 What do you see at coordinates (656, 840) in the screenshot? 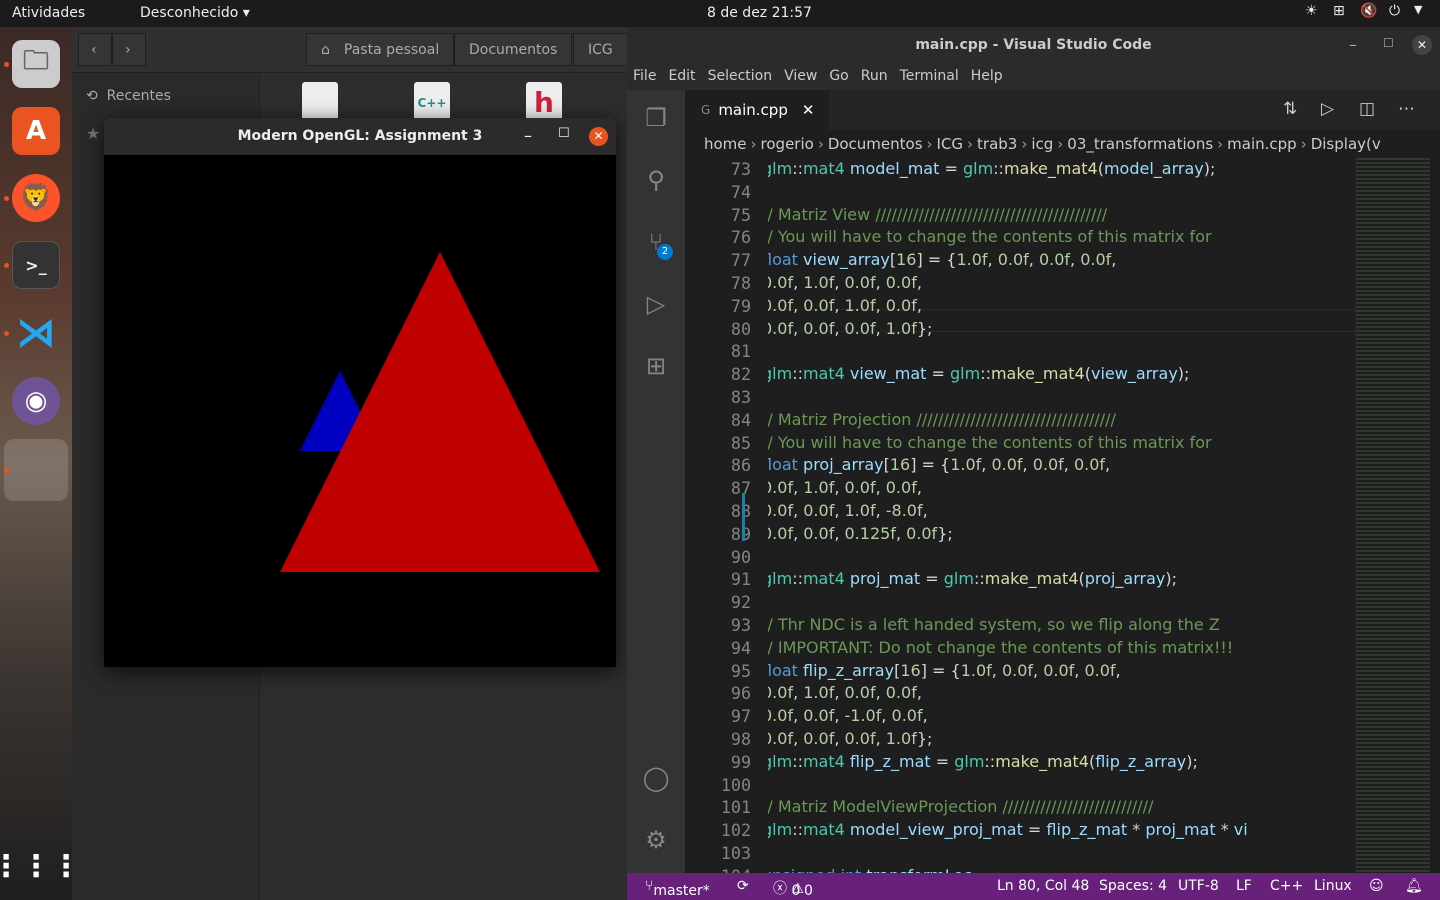
I see `settings-gear-icon: ⚙` at bounding box center [656, 840].